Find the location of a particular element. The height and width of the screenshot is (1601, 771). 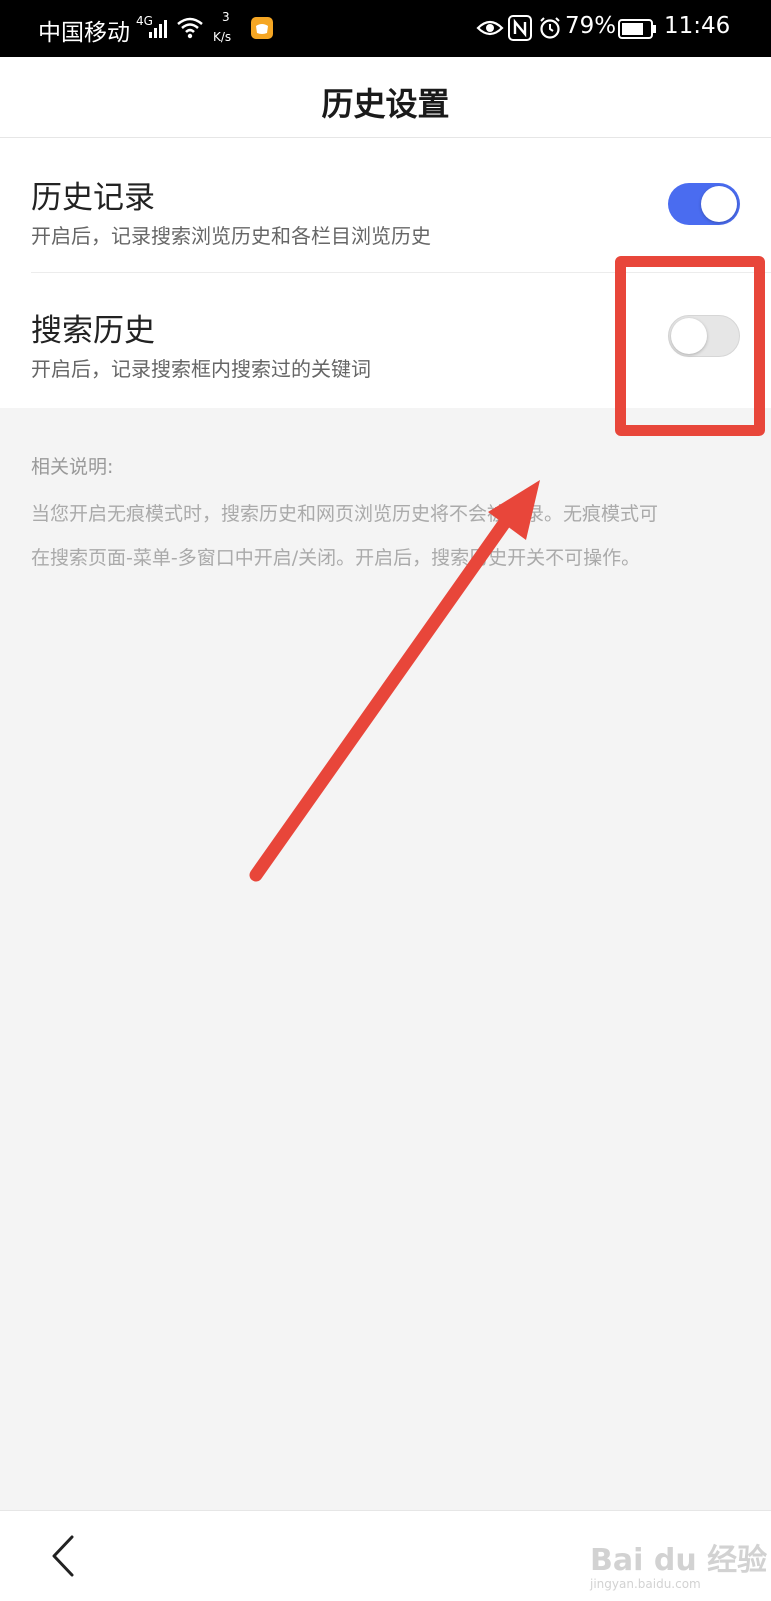

setting-row-history: 历史记录 开启后，记录搜索浏览历史和各栏目浏览历史 is located at coordinates (385, 205).